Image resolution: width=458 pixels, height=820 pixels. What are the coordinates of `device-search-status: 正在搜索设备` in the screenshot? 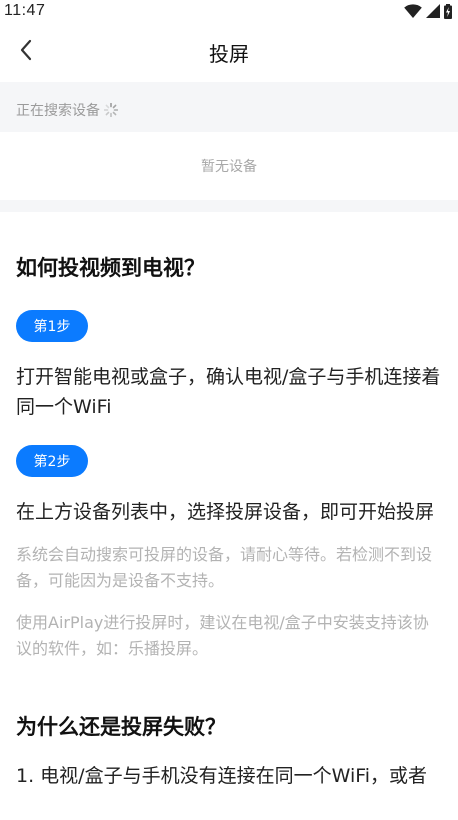 It's located at (229, 107).